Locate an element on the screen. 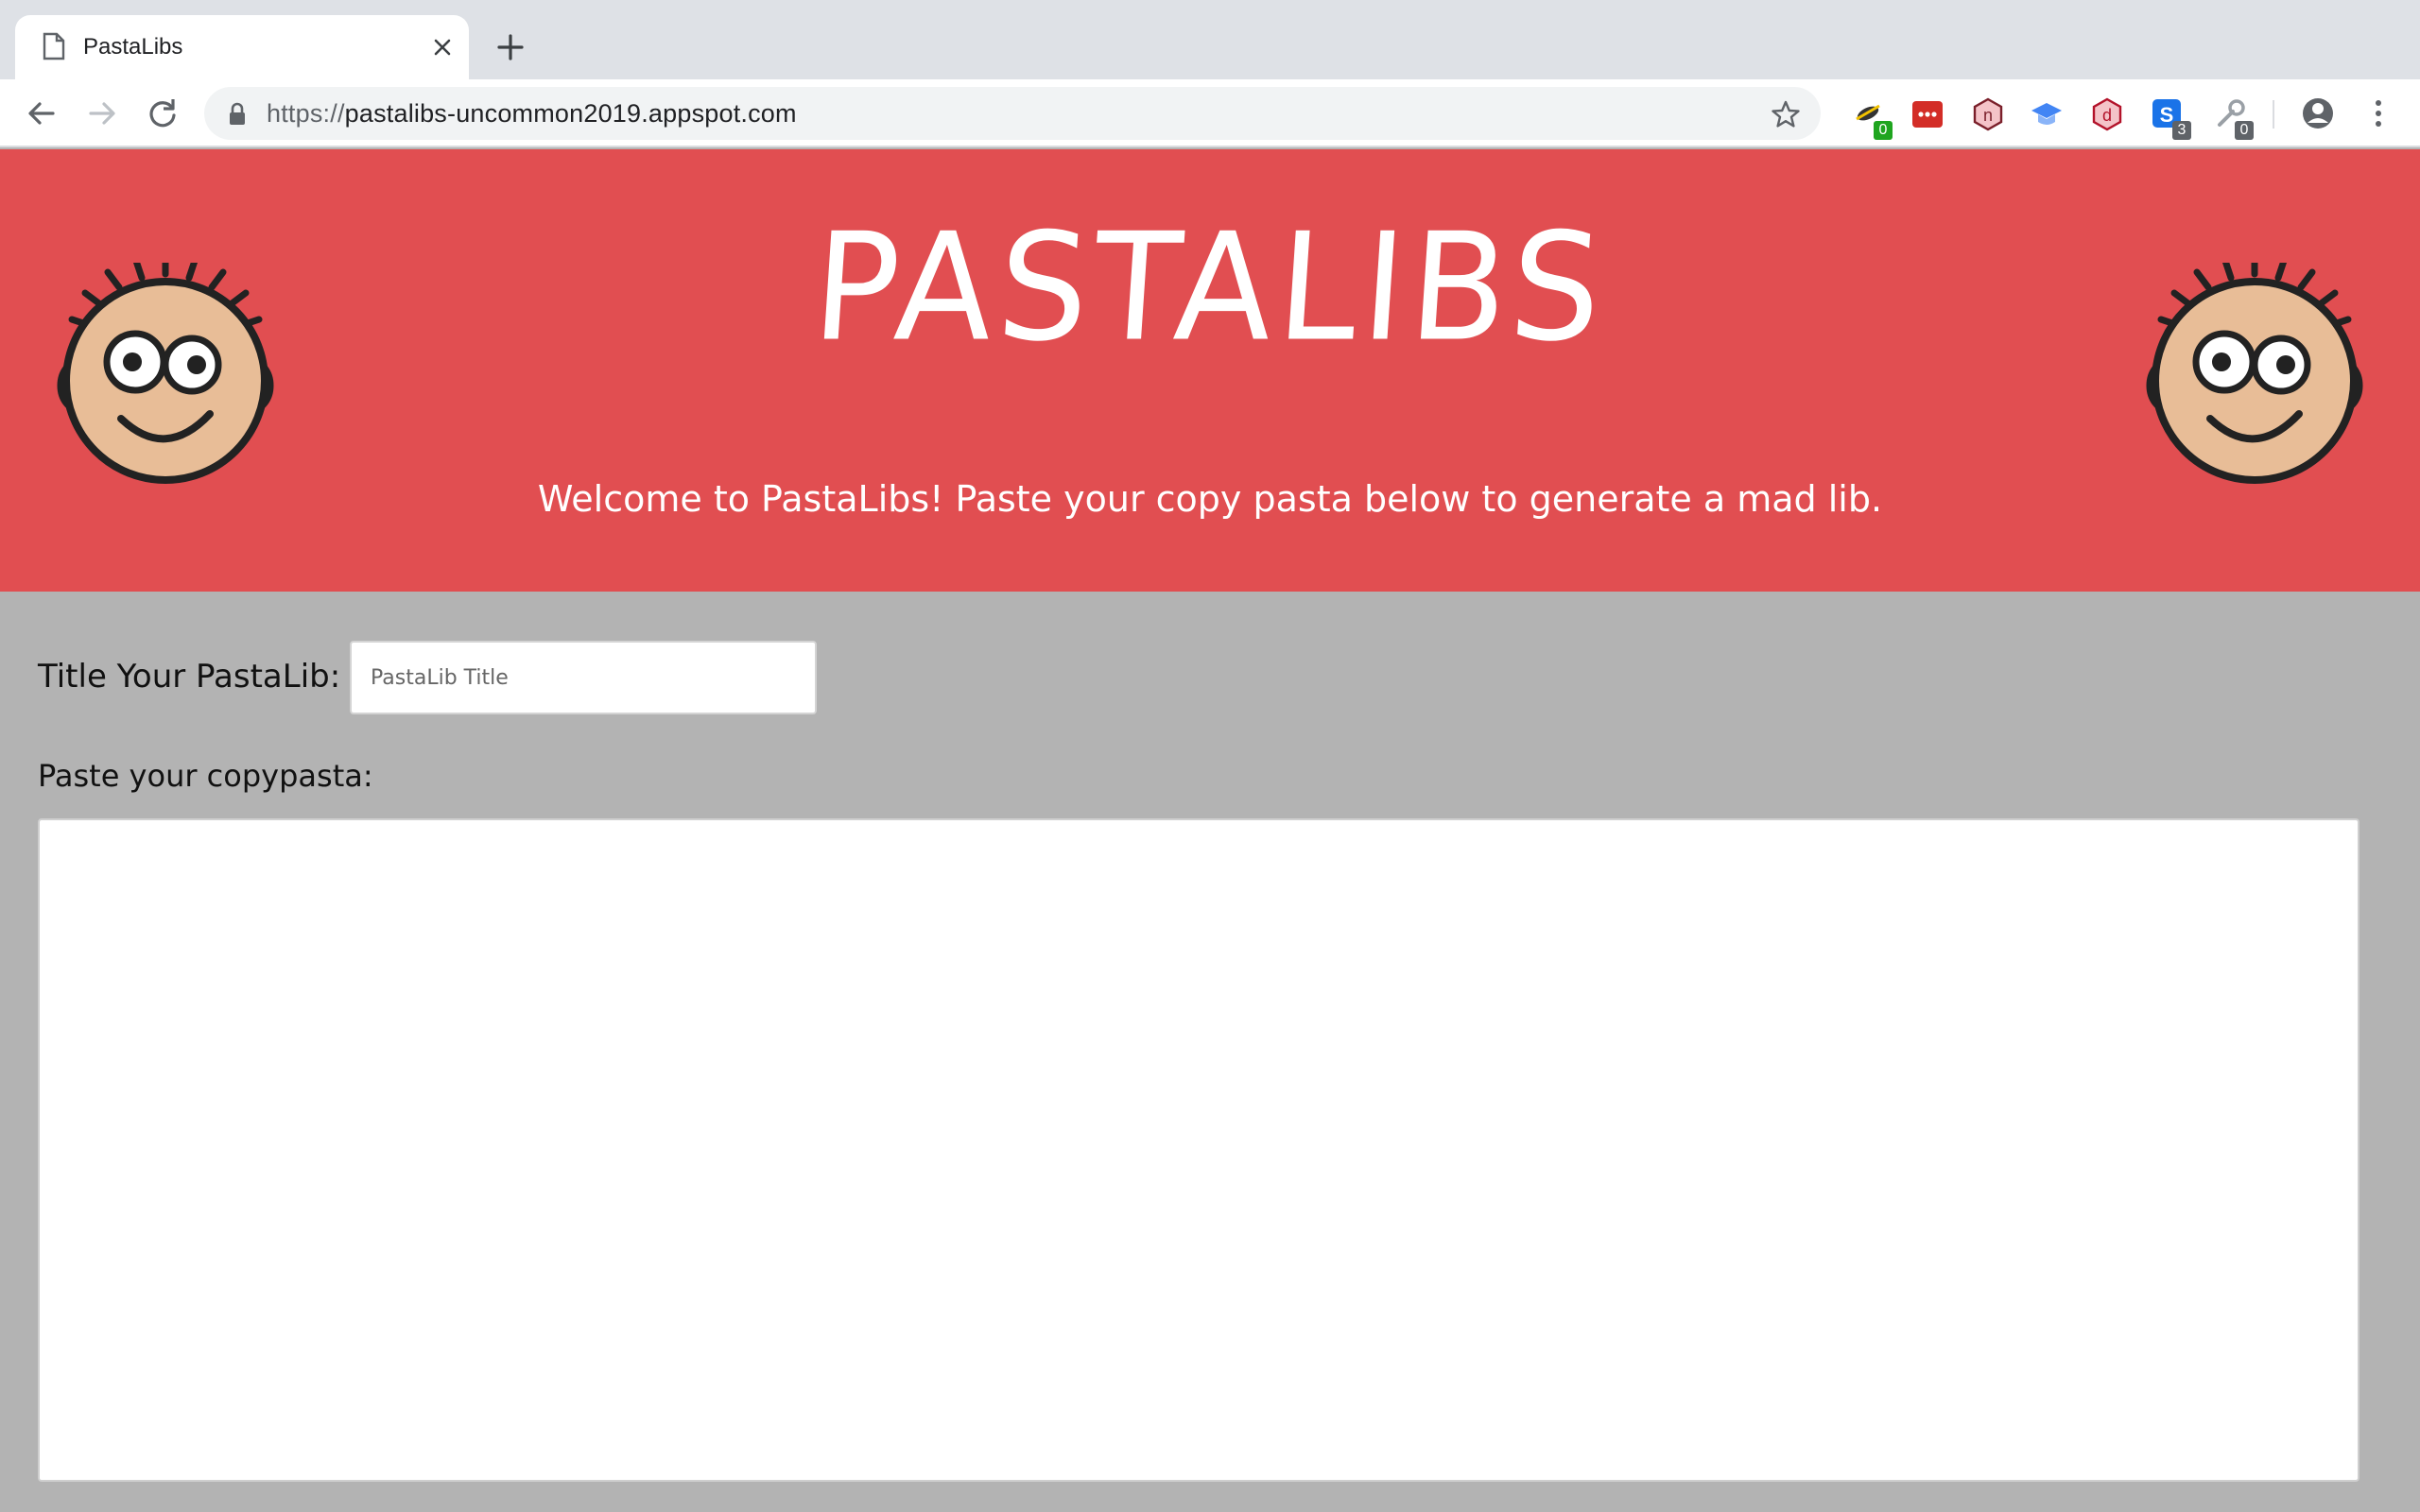  n-hexagon-icon: n is located at coordinates (1988, 114).